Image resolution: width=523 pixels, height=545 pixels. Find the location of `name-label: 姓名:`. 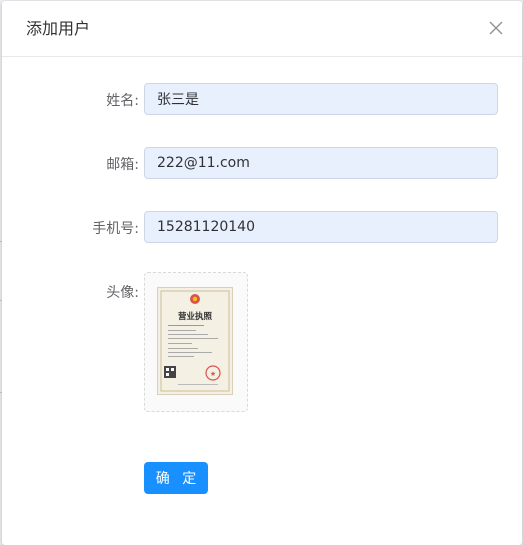

name-label: 姓名: is located at coordinates (122, 101).